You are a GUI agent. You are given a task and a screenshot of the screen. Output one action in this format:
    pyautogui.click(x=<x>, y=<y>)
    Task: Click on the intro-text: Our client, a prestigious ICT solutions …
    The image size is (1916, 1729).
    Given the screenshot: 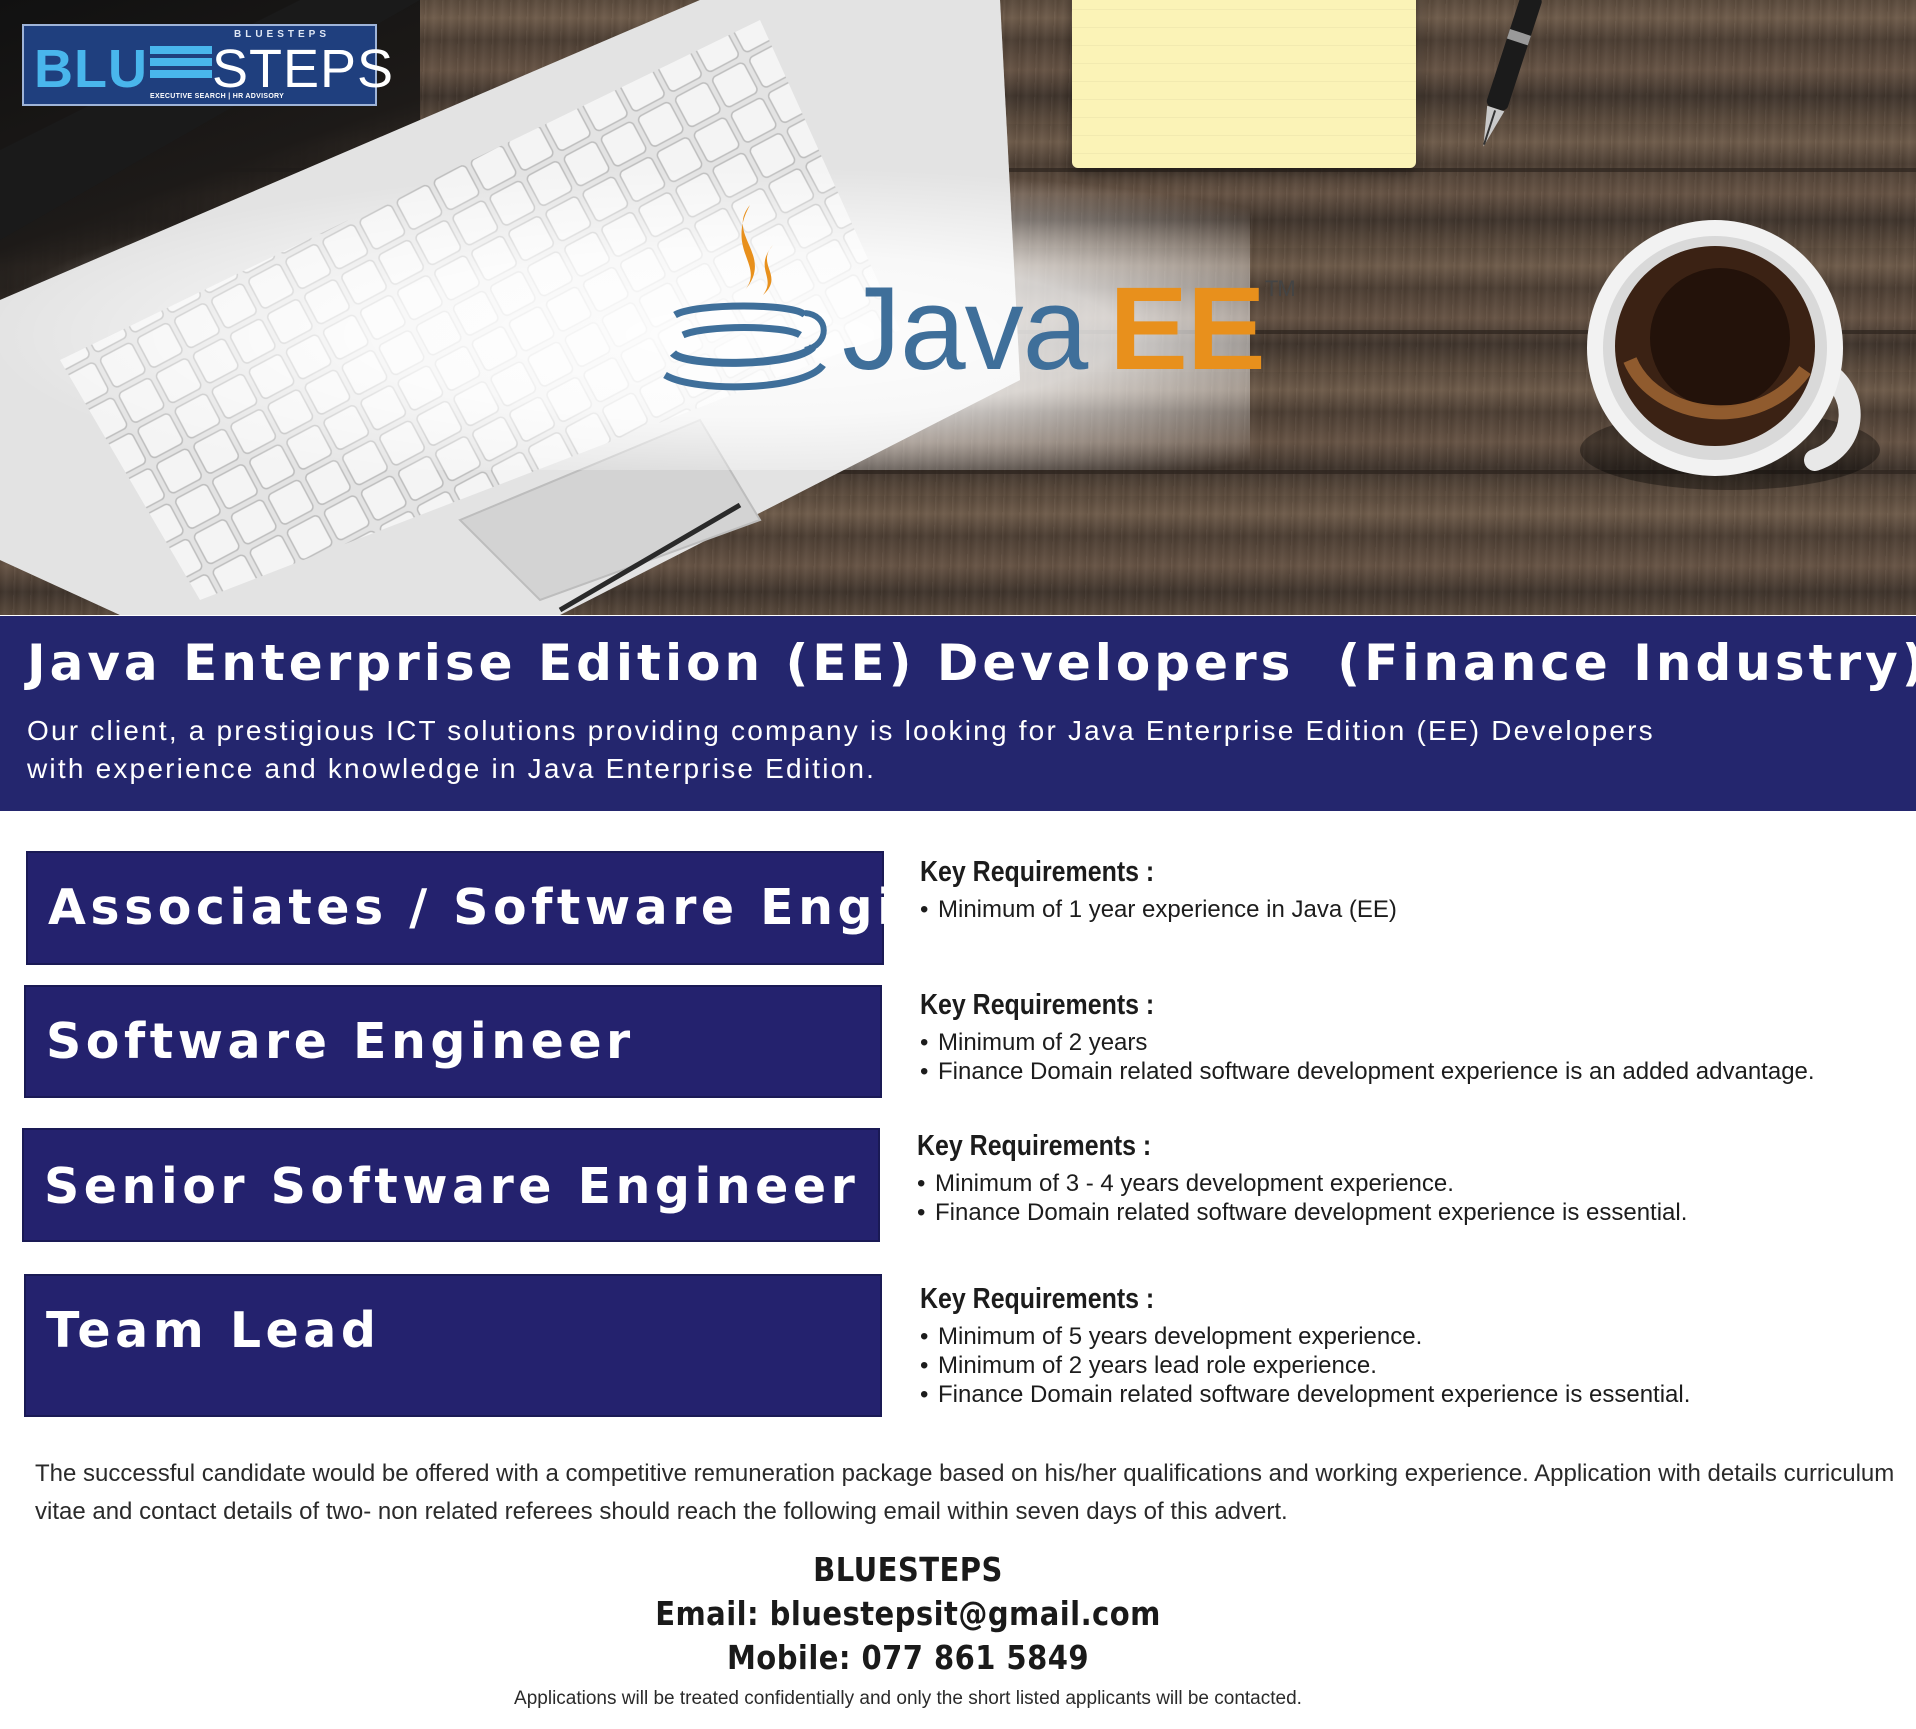 What is the action you would take?
    pyautogui.click(x=841, y=749)
    